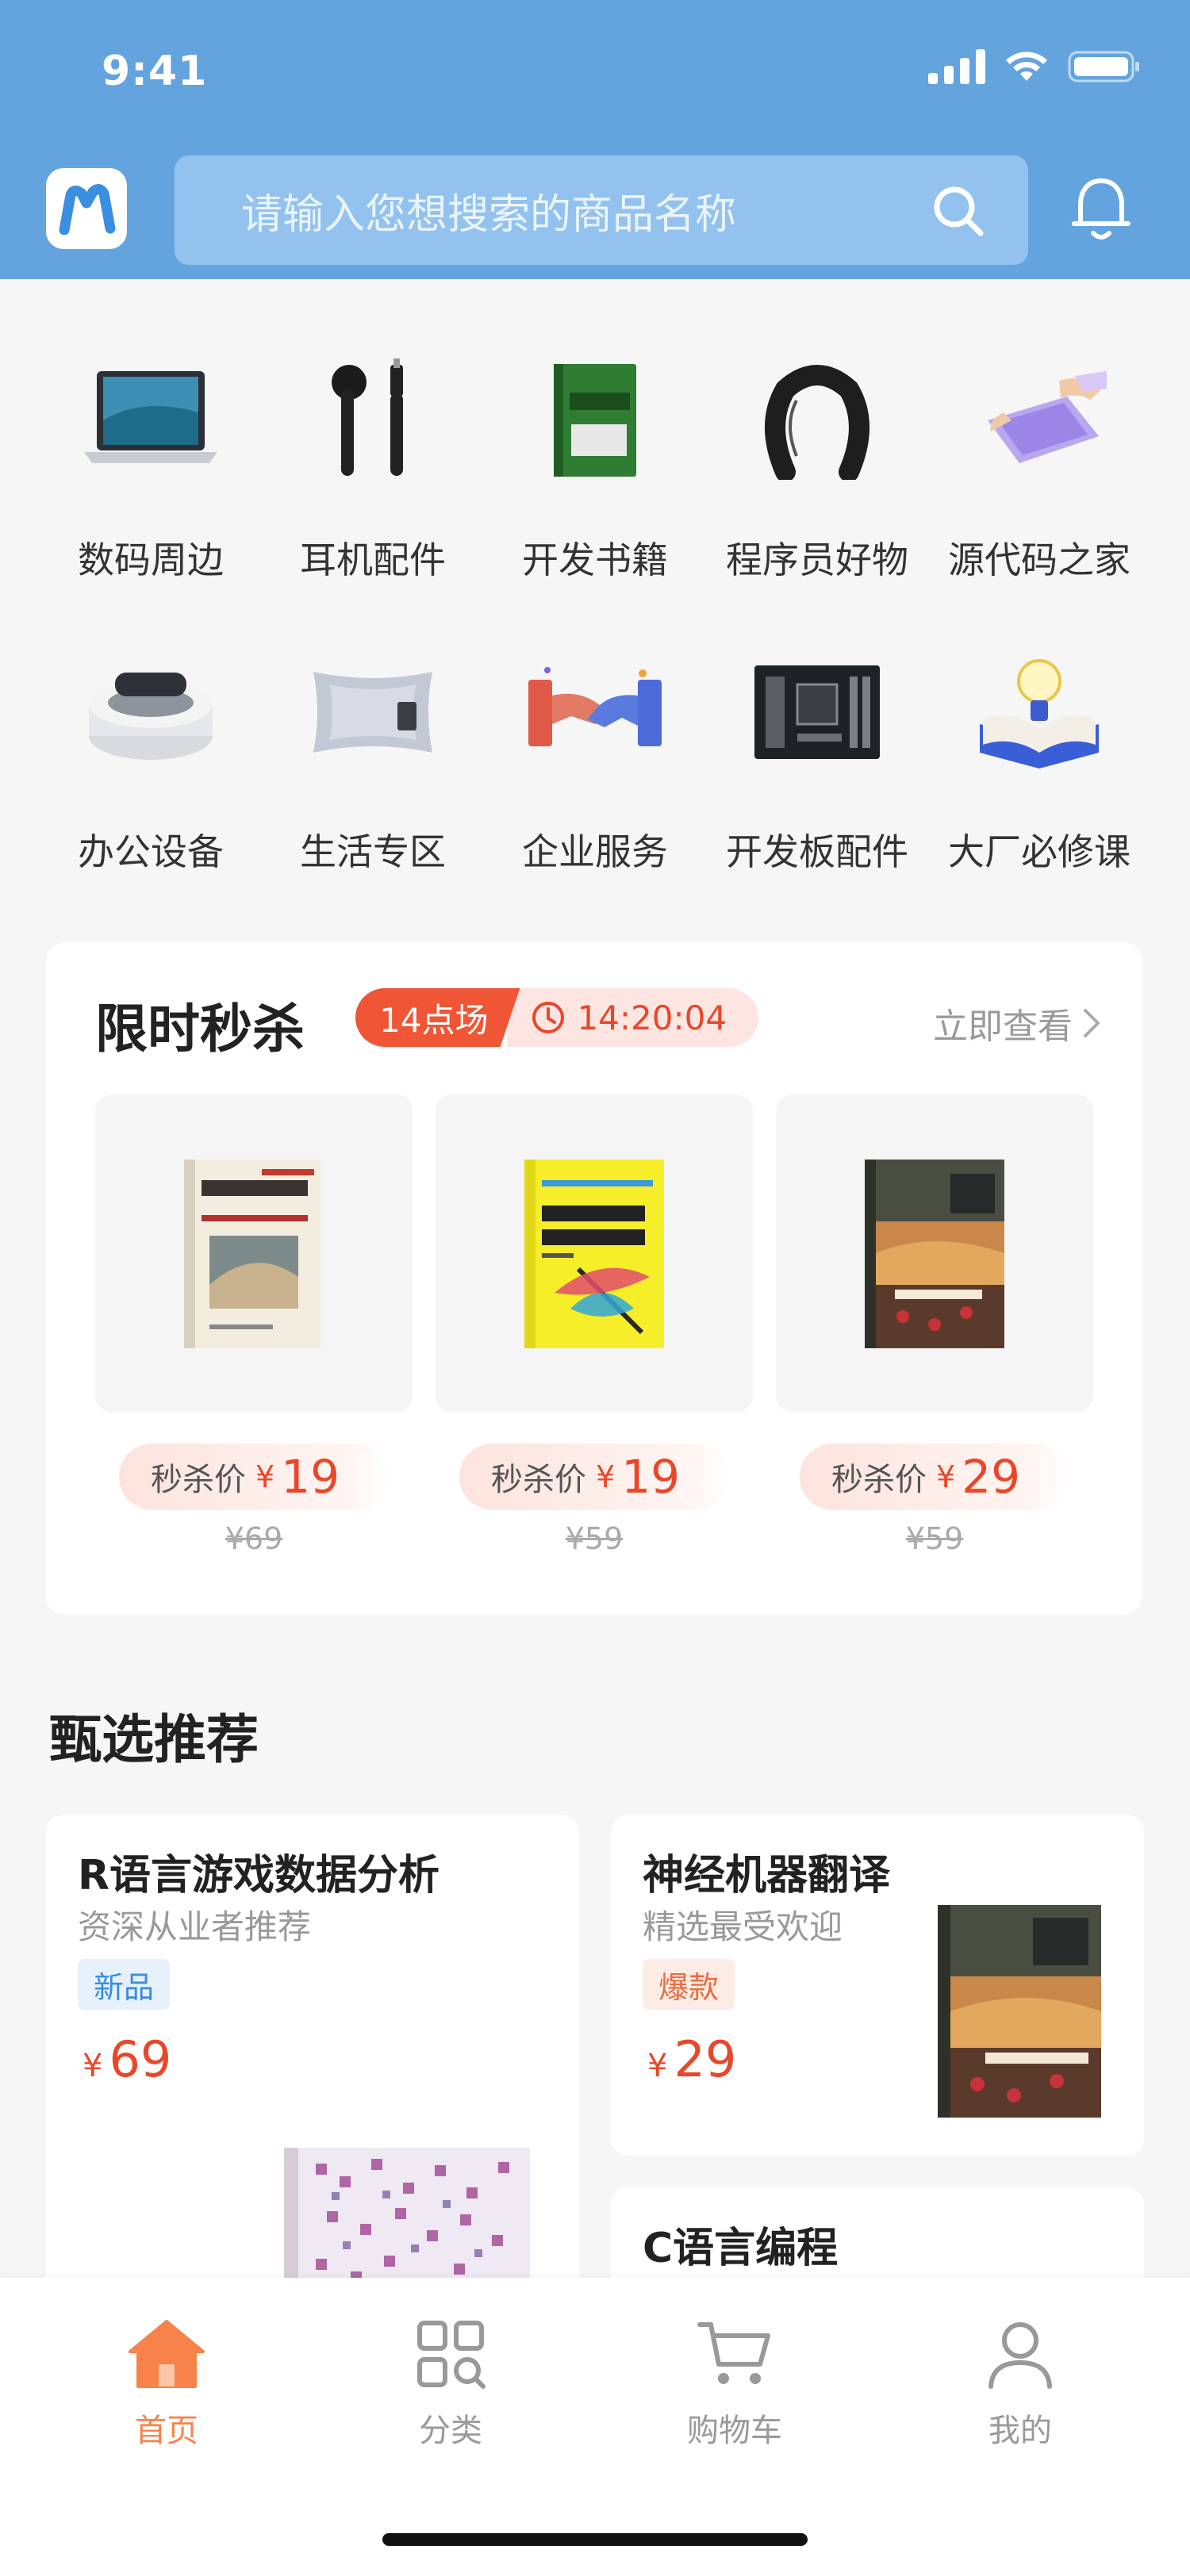  Describe the element at coordinates (373, 759) in the screenshot. I see `category-life: 生活专区` at that location.